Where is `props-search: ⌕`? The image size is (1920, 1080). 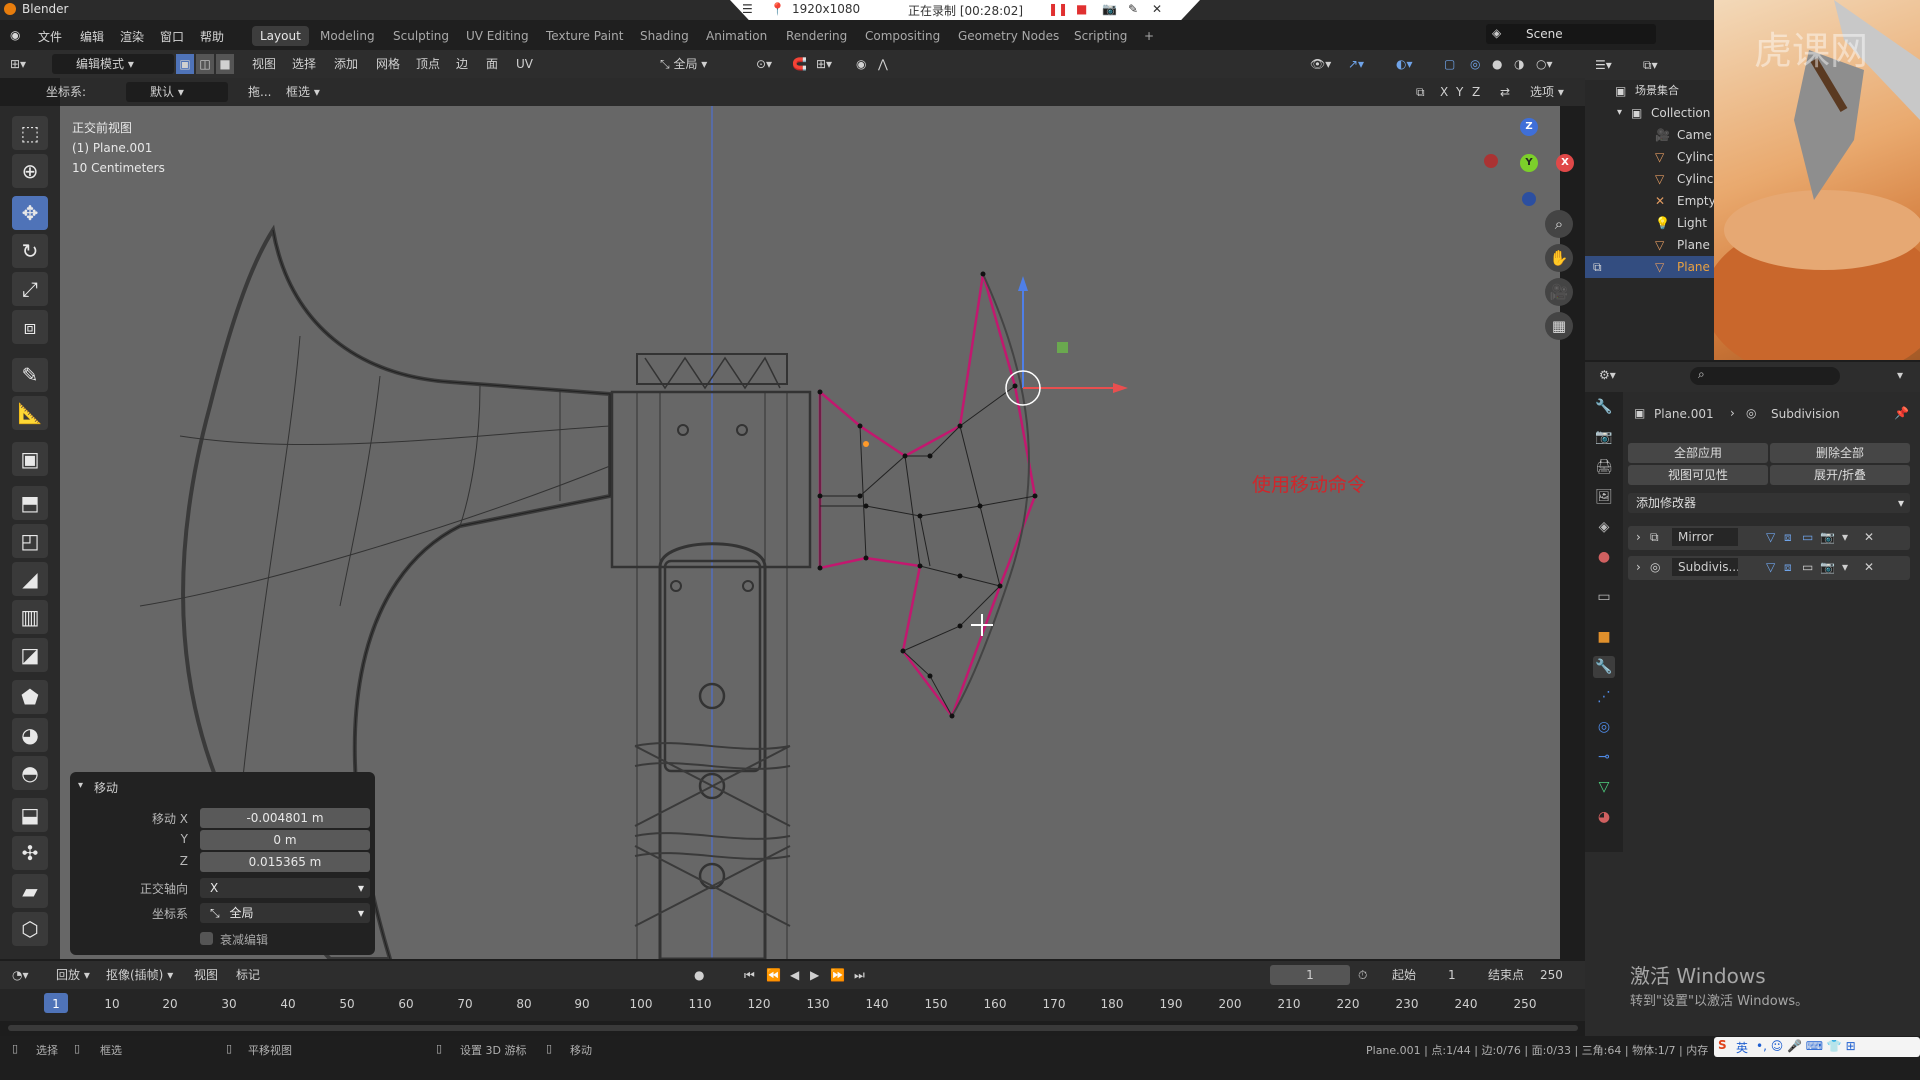
props-search: ⌕ is located at coordinates (1765, 376).